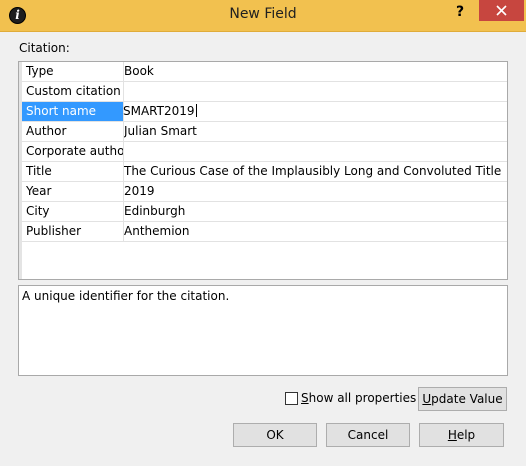  What do you see at coordinates (314, 191) in the screenshot?
I see `property-value: 2019` at bounding box center [314, 191].